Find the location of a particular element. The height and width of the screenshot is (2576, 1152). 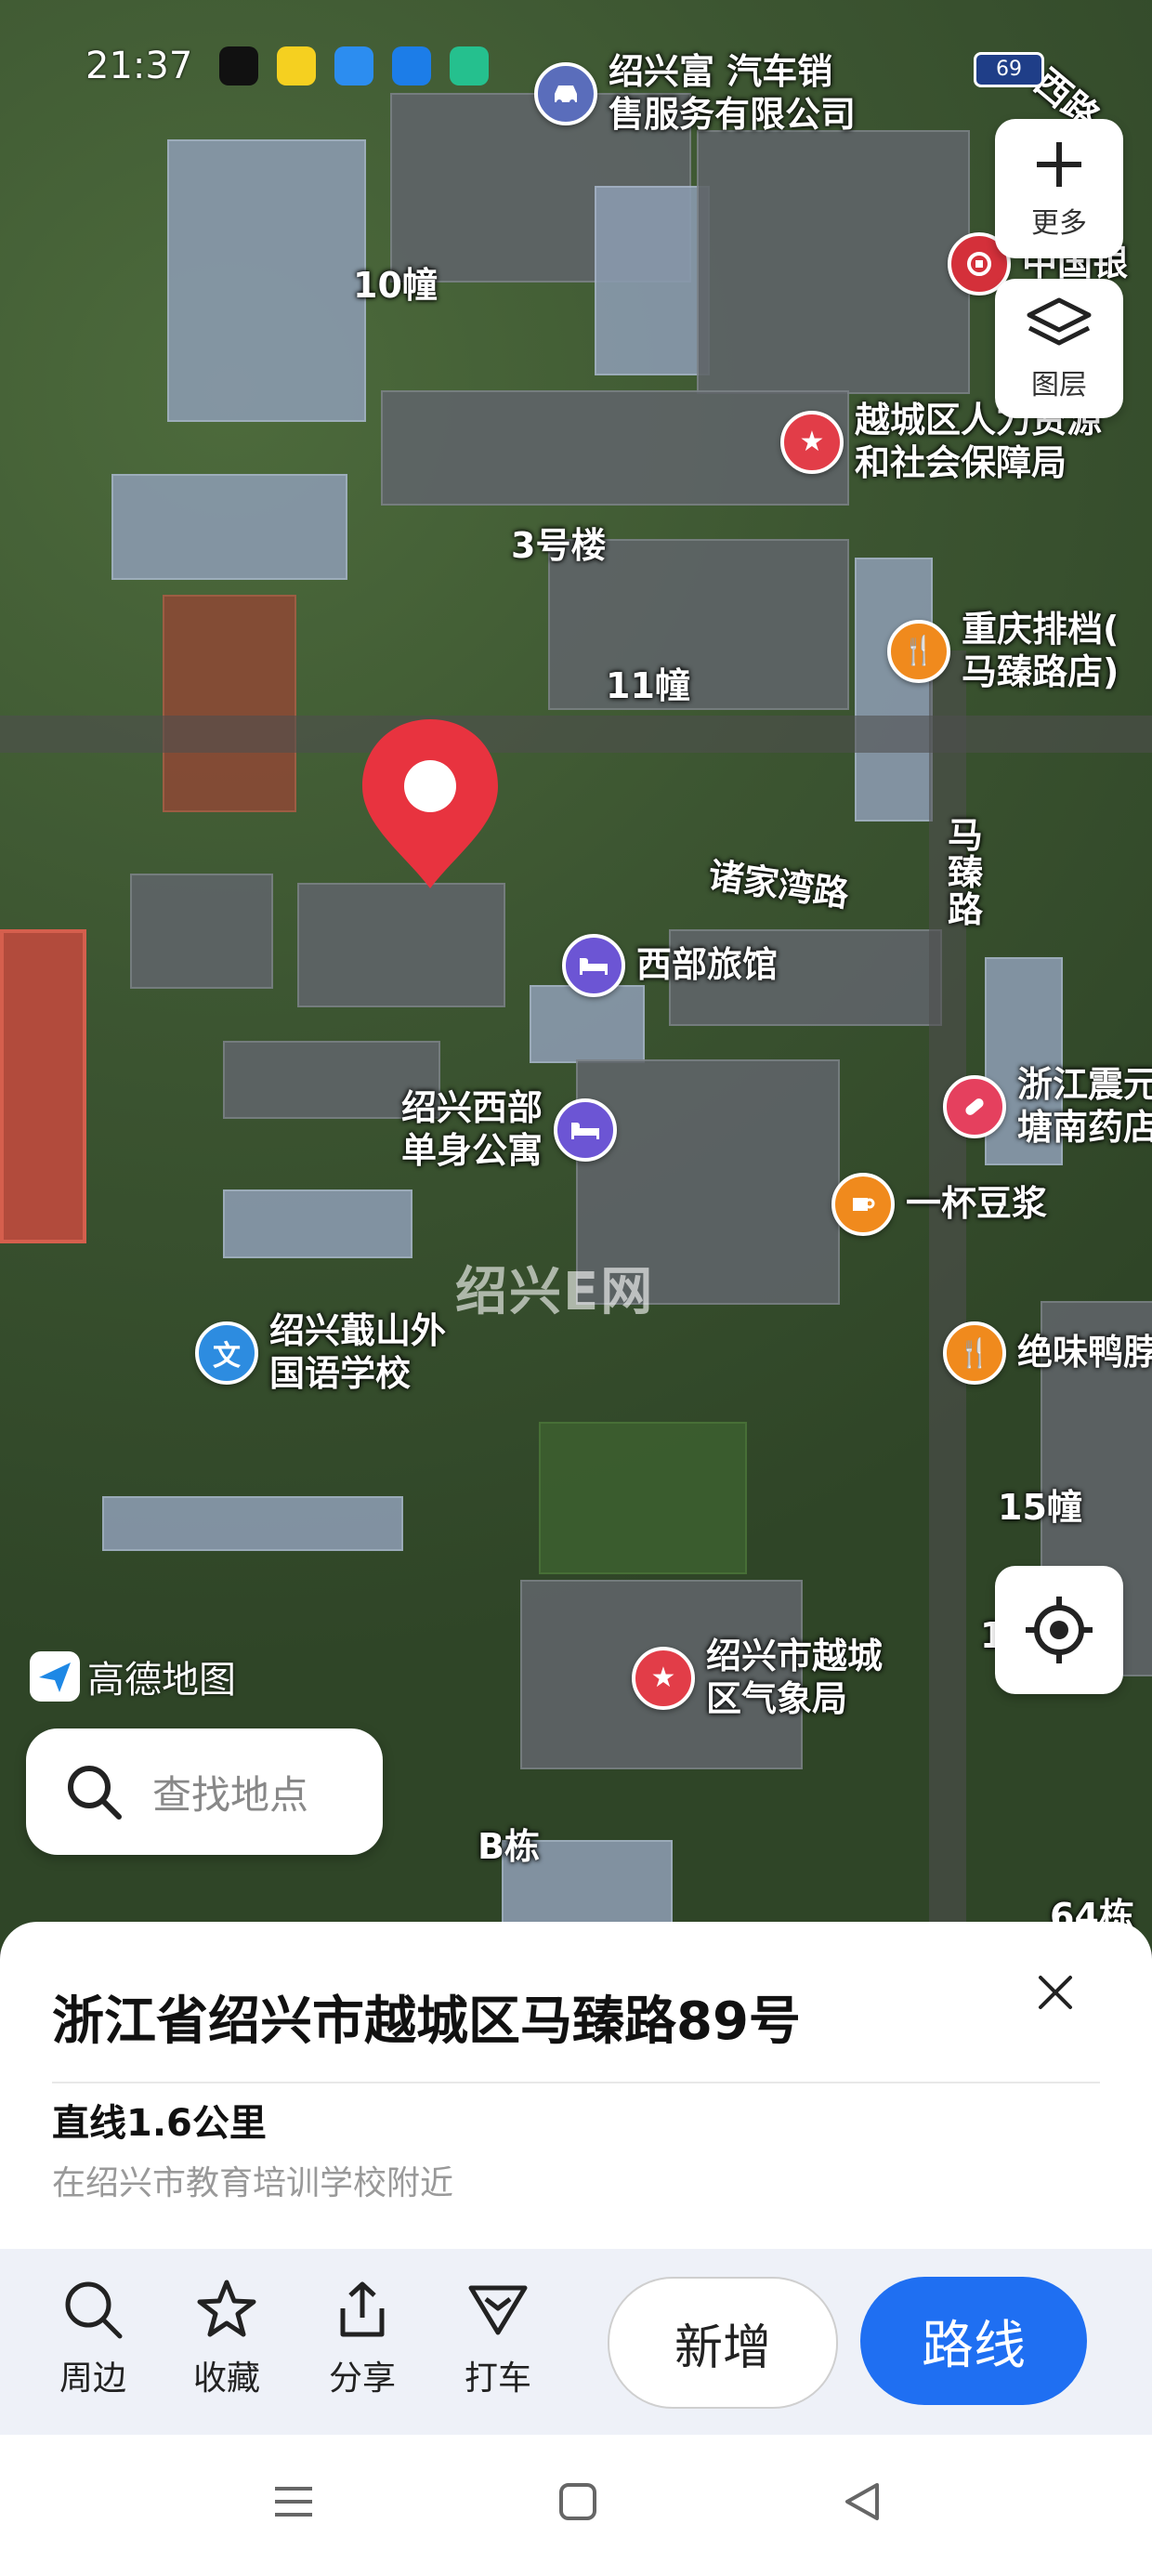

share-button: 分享 is located at coordinates (362, 2338).